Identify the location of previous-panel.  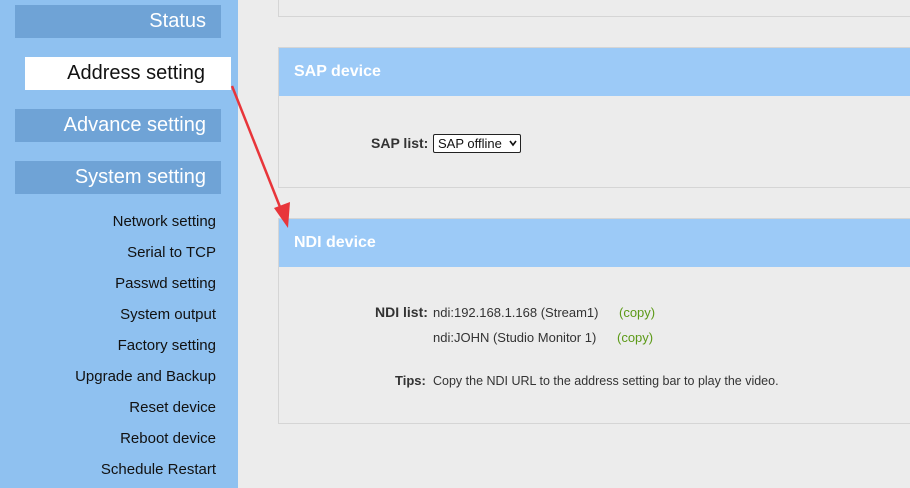
(594, 8).